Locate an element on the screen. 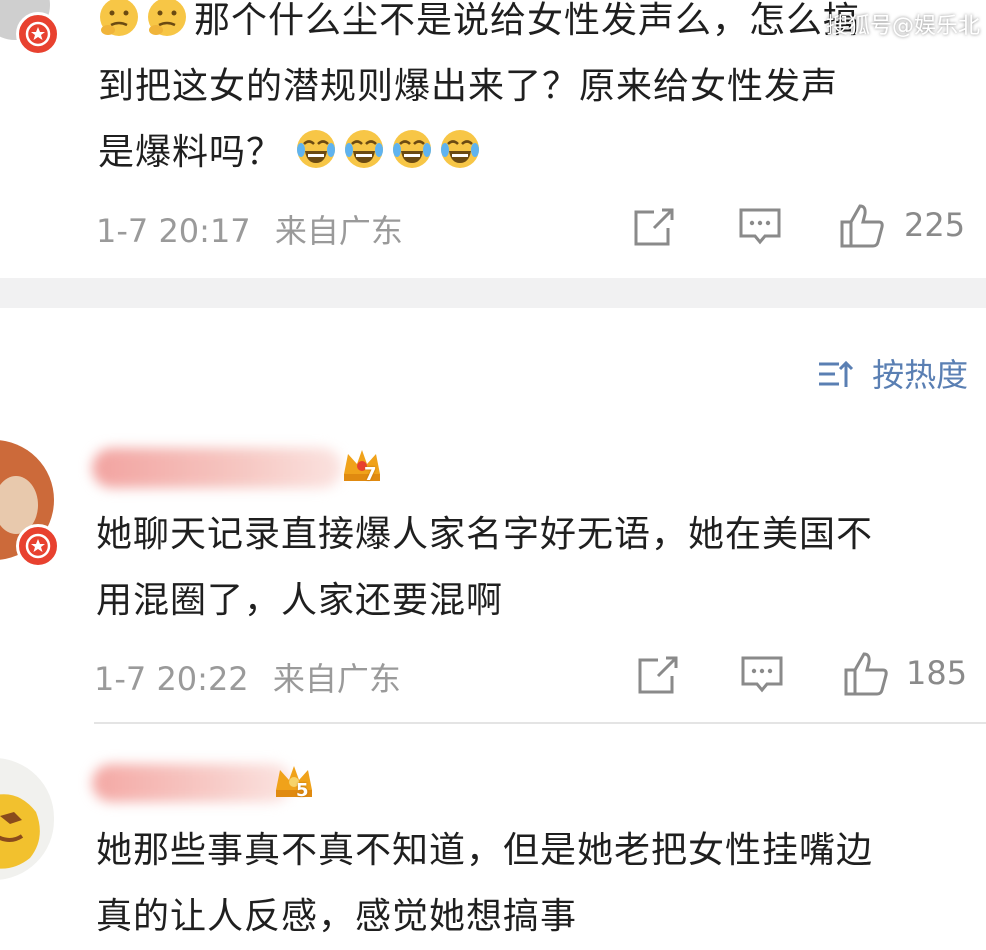 Image resolution: width=986 pixels, height=950 pixels. comment-meta: 1-7 20:17 来自广东 is located at coordinates (249, 229).